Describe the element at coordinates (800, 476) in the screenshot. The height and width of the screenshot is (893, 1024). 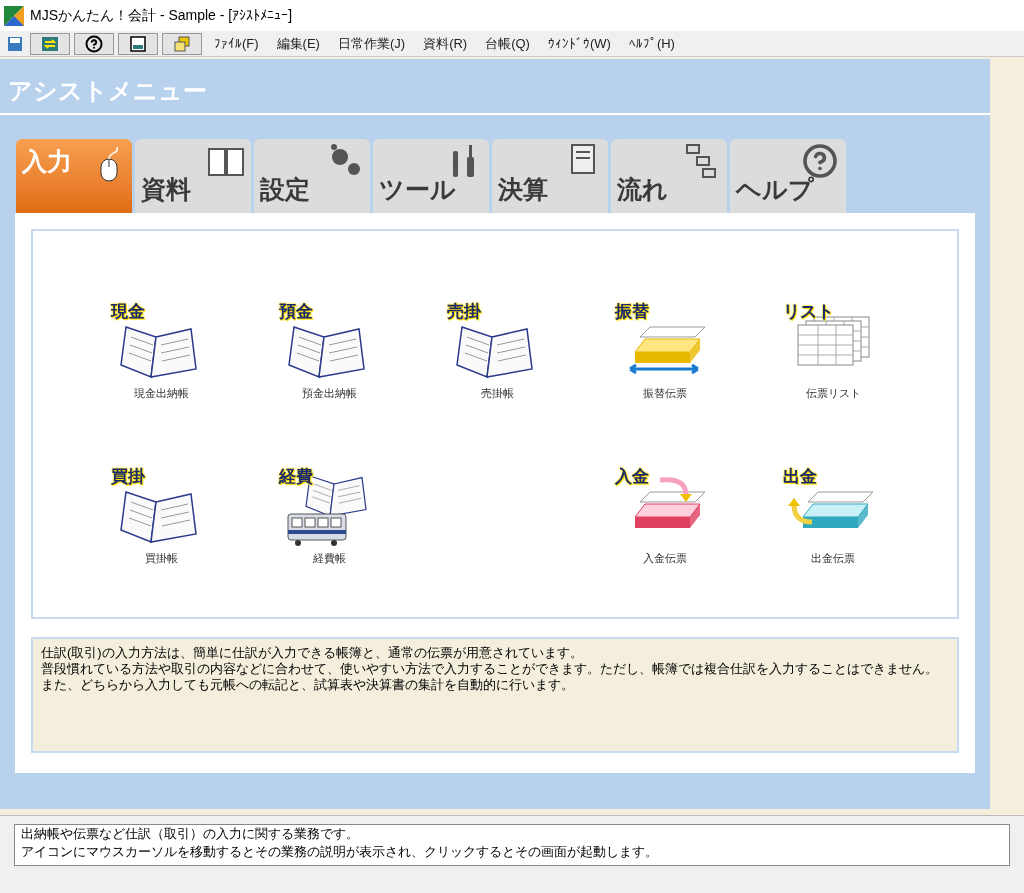
I see `badge-label: 出金` at that location.